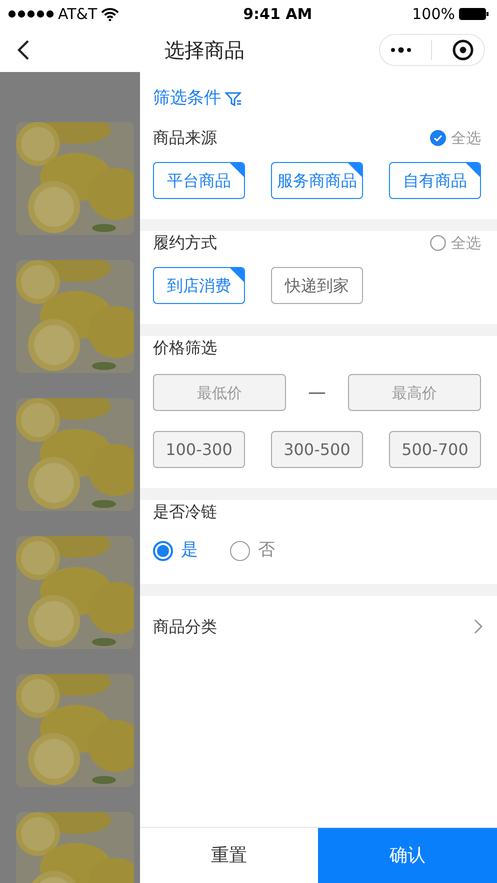  What do you see at coordinates (31, 14) in the screenshot?
I see `signal-icon` at bounding box center [31, 14].